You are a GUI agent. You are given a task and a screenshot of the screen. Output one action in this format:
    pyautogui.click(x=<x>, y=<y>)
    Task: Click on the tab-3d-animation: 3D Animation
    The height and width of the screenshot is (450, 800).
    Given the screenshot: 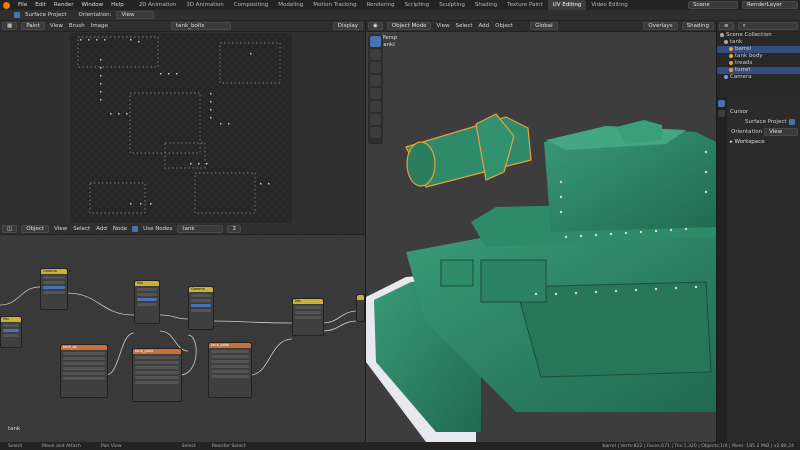 What is the action you would take?
    pyautogui.click(x=205, y=5)
    